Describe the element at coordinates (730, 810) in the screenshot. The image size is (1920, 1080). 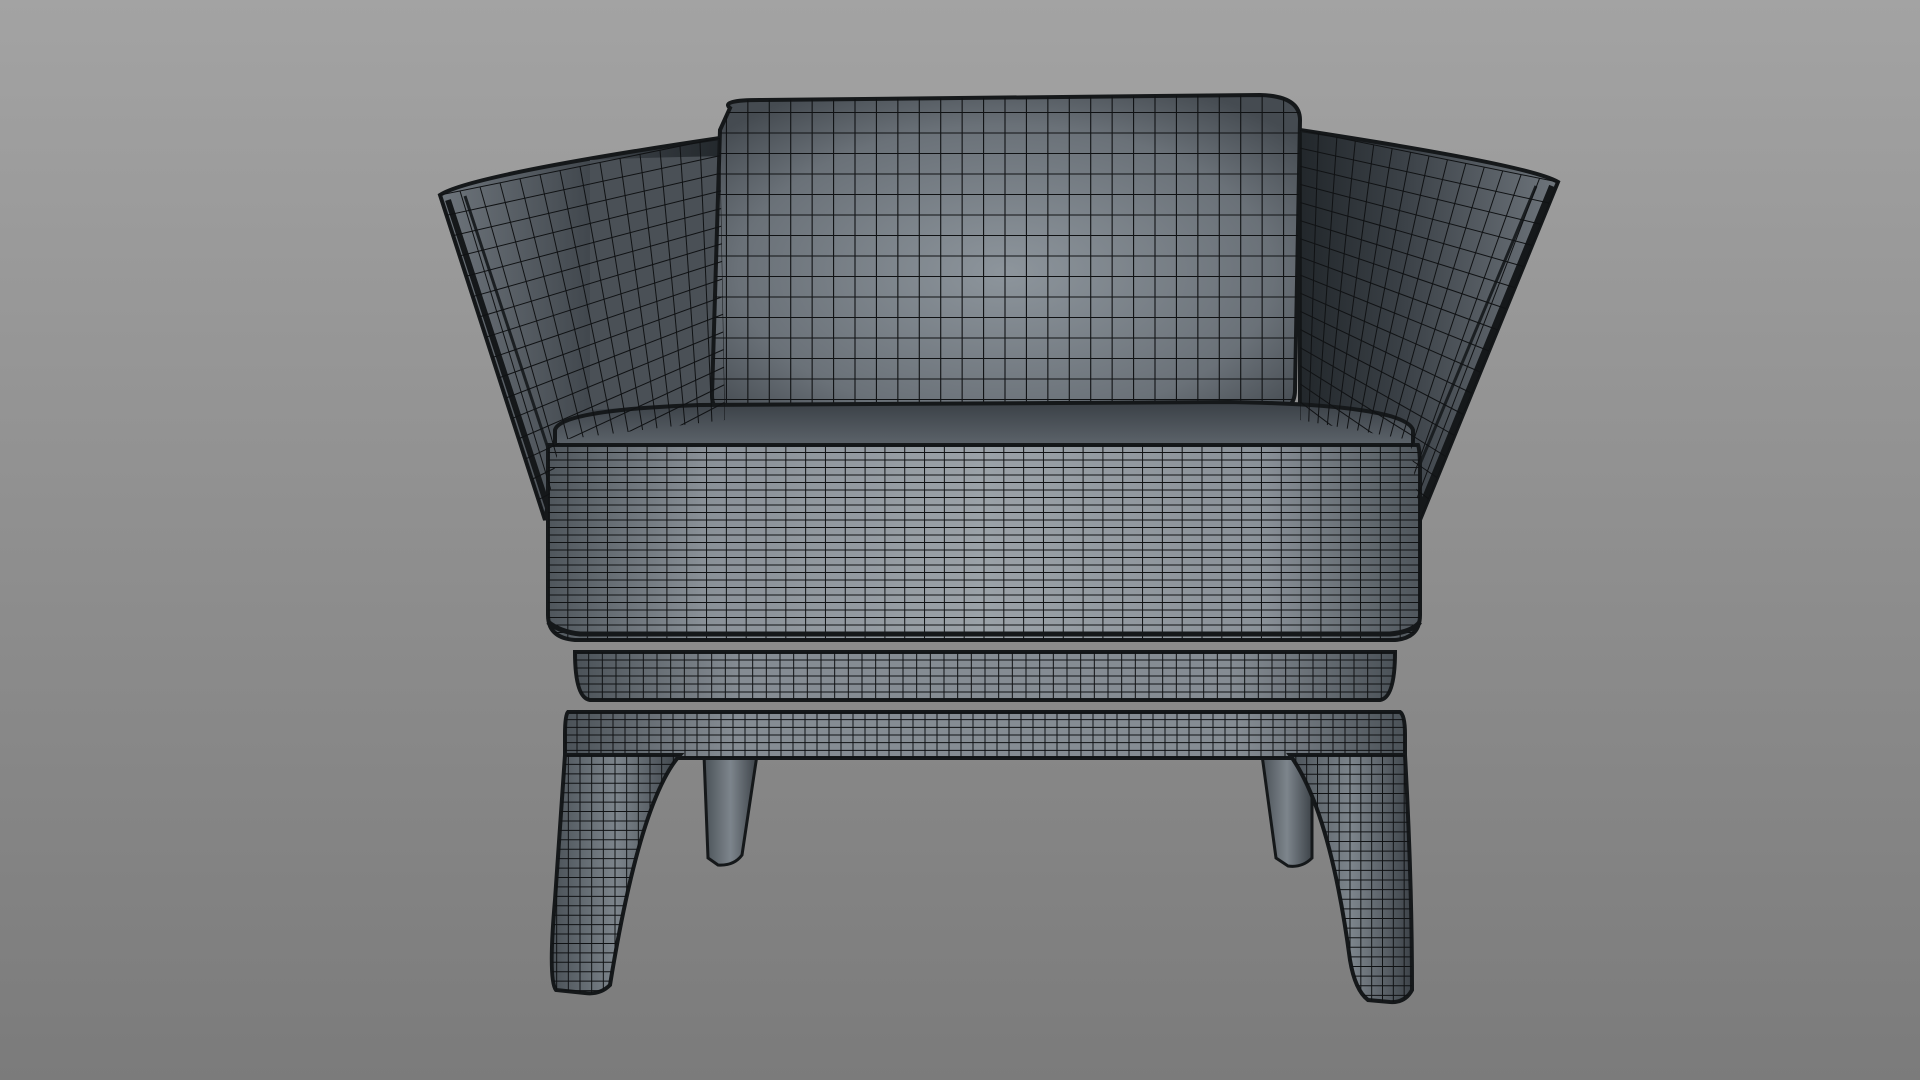
I see `back-leg-left` at that location.